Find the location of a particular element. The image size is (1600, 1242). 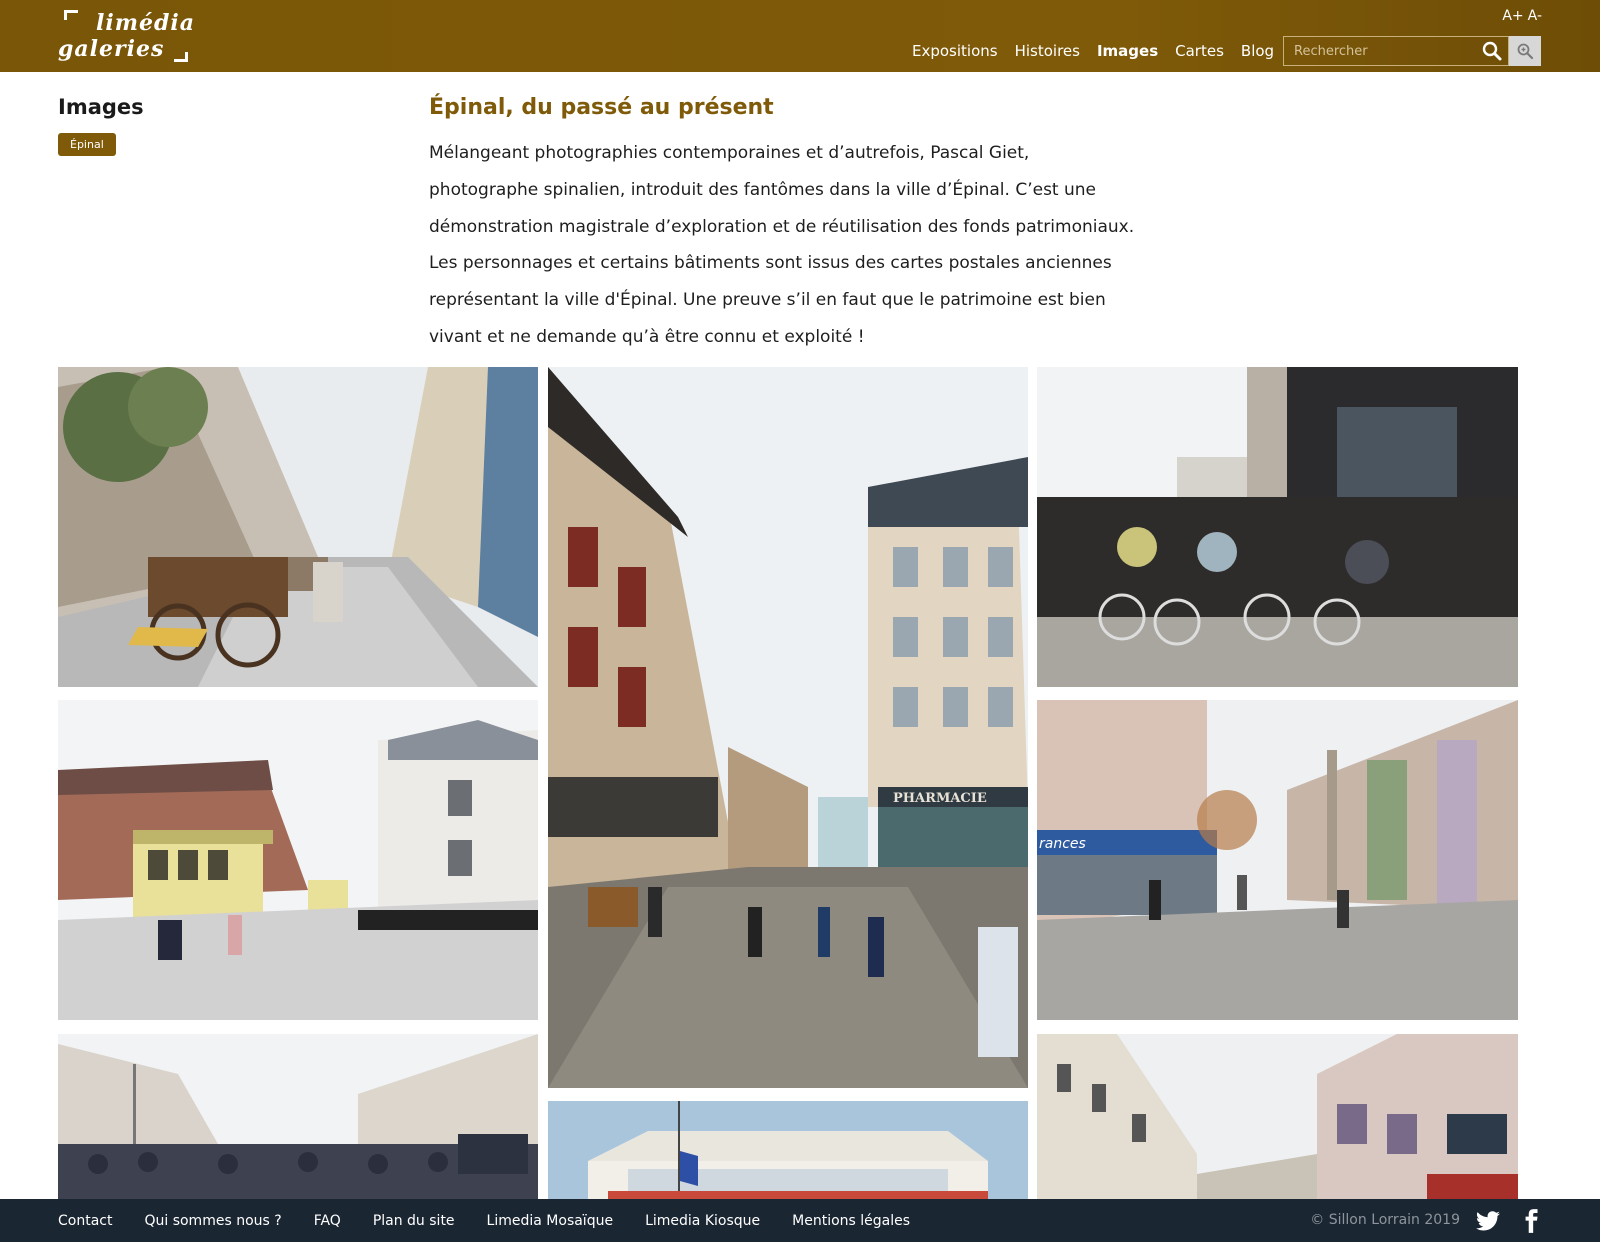

footer-link-about: Qui sommes nous ? is located at coordinates (212, 1221).